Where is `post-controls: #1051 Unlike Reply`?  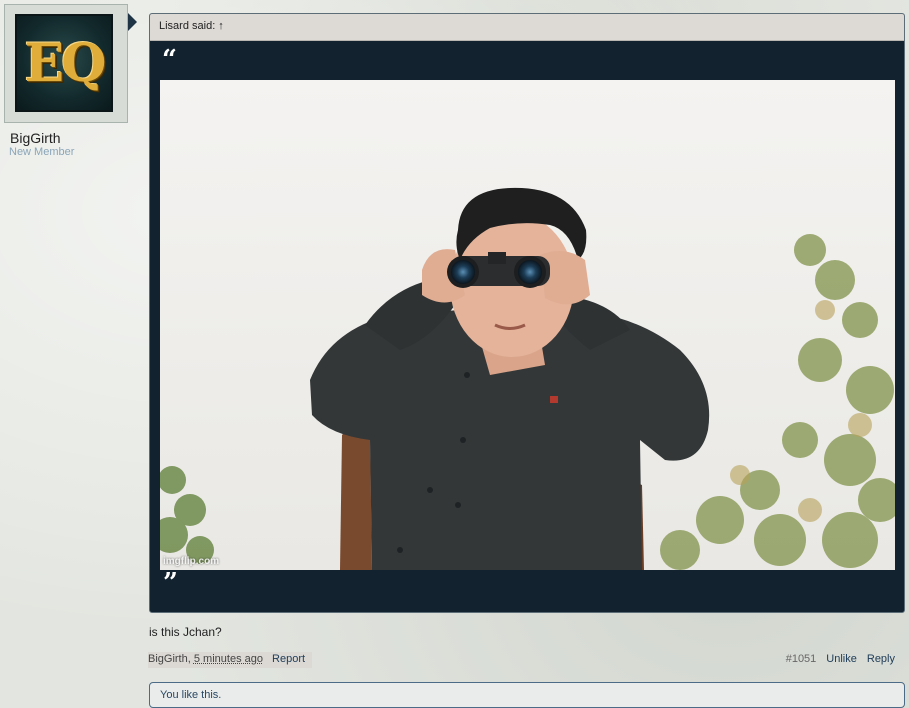
post-controls: #1051 Unlike Reply is located at coordinates (840, 659).